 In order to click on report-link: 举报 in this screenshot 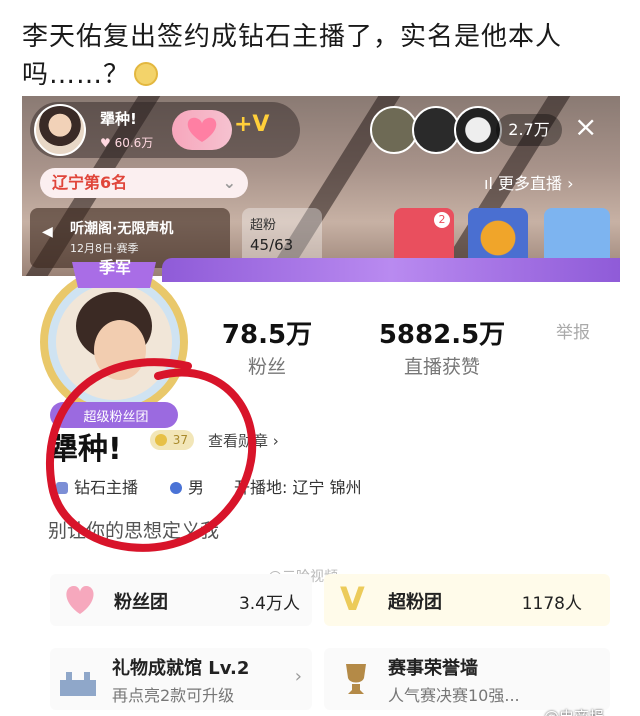, I will do `click(573, 330)`.